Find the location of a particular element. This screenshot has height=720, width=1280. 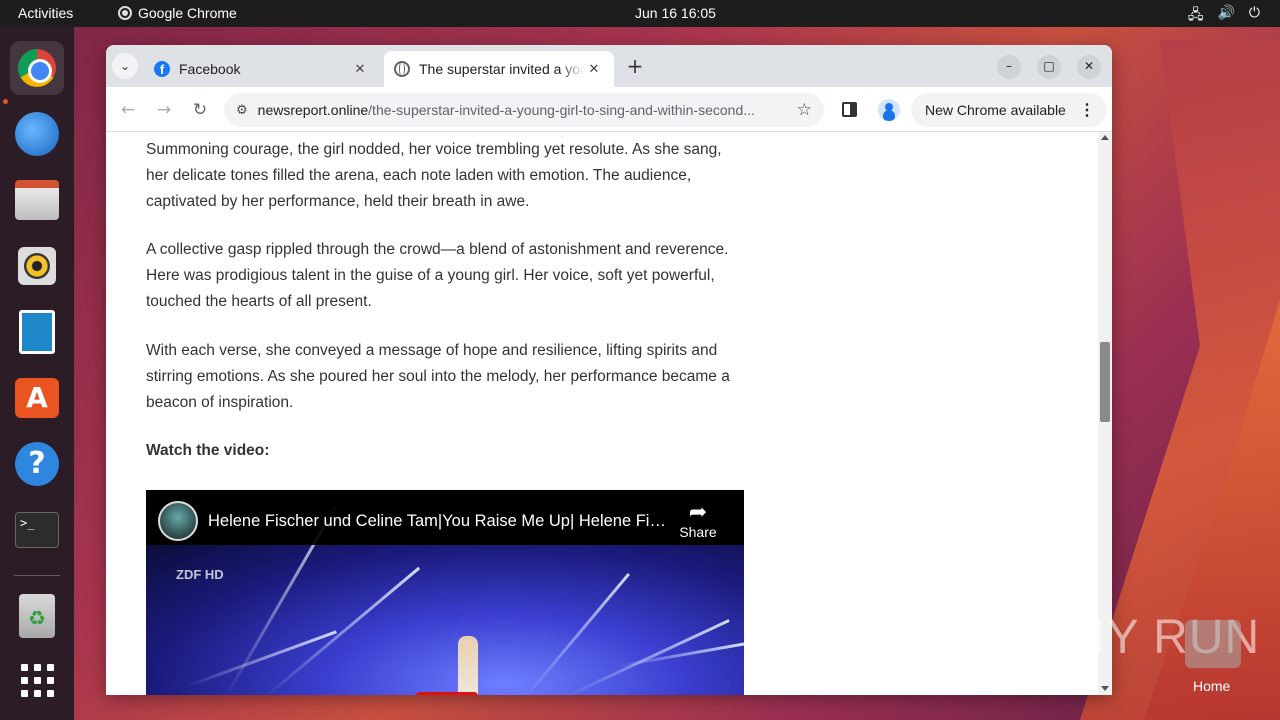

dock-thunderbird is located at coordinates (37, 134).